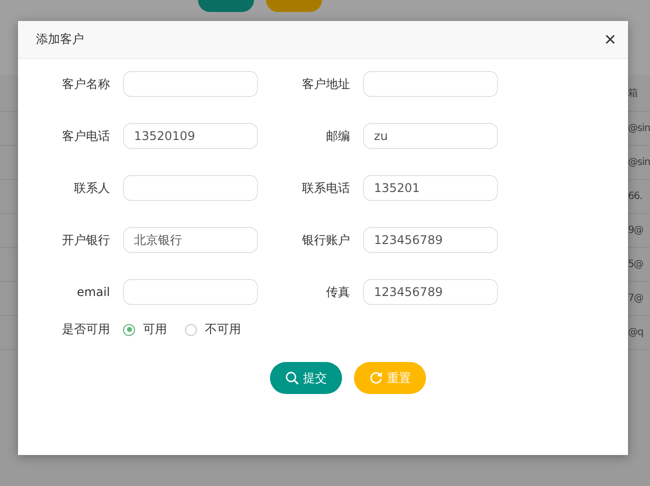 This screenshot has height=486, width=650. What do you see at coordinates (636, 196) in the screenshot?
I see `table-cell-text: 66.` at bounding box center [636, 196].